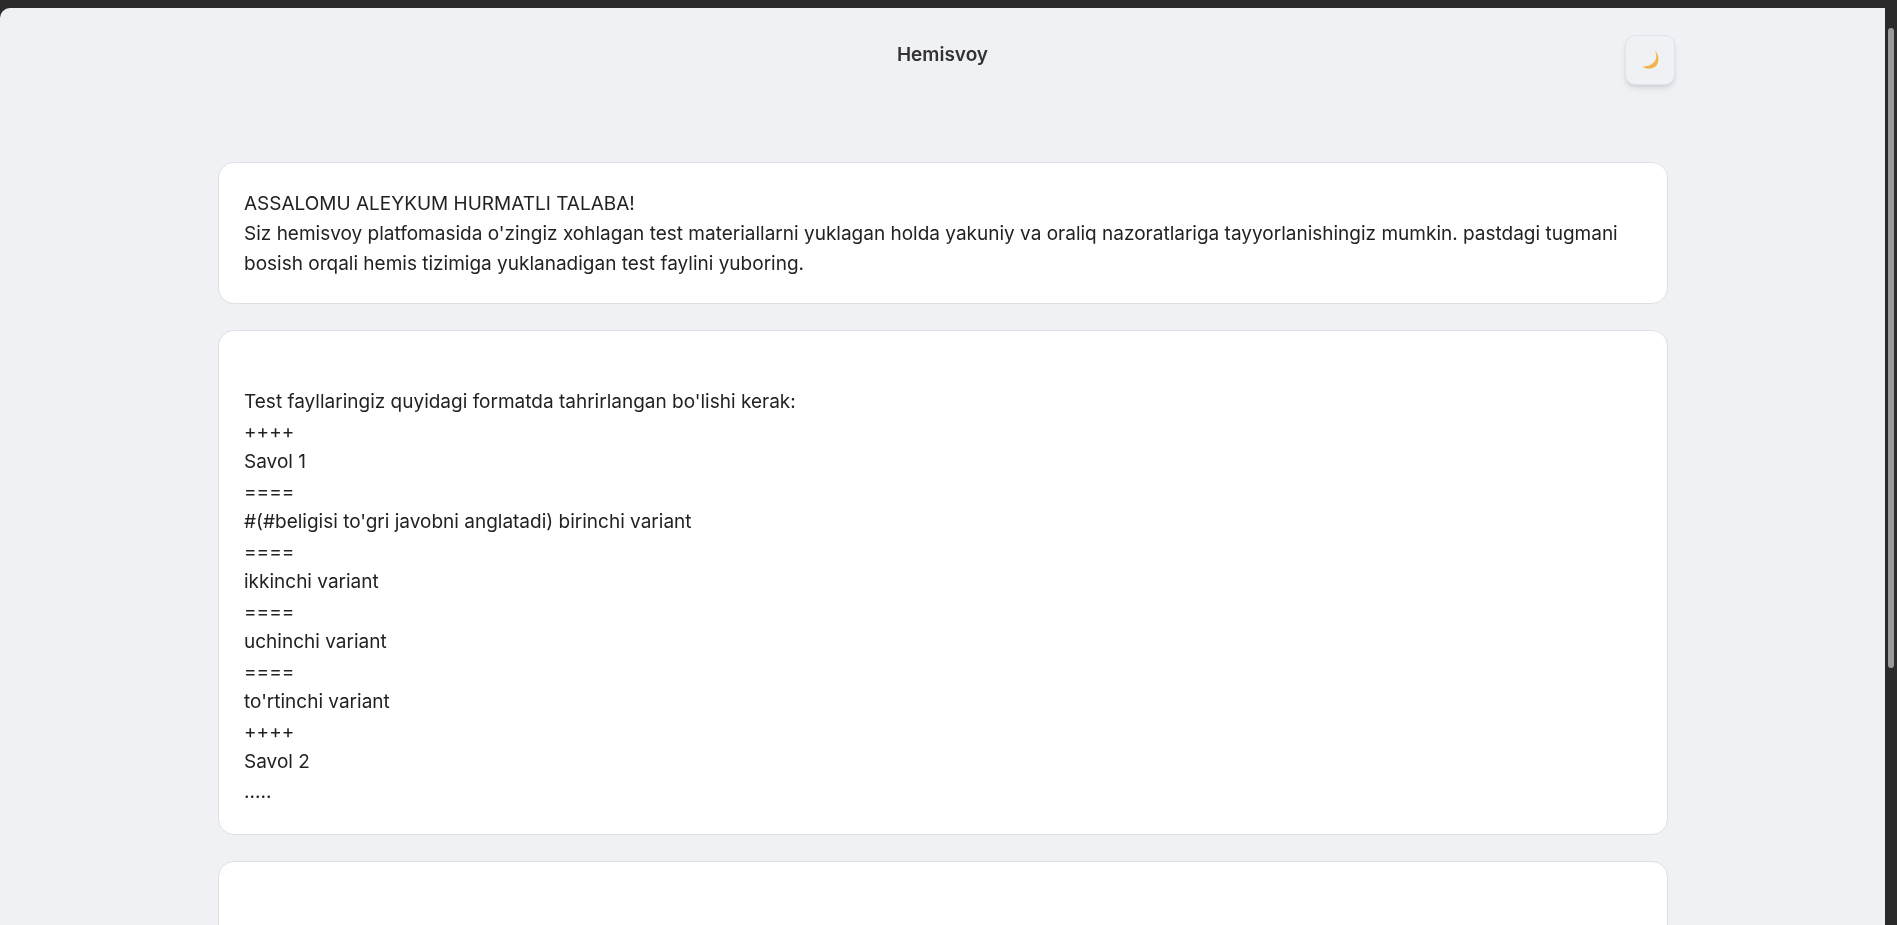 Image resolution: width=1897 pixels, height=925 pixels. Describe the element at coordinates (275, 462) in the screenshot. I see `format-line: Savol 1` at that location.